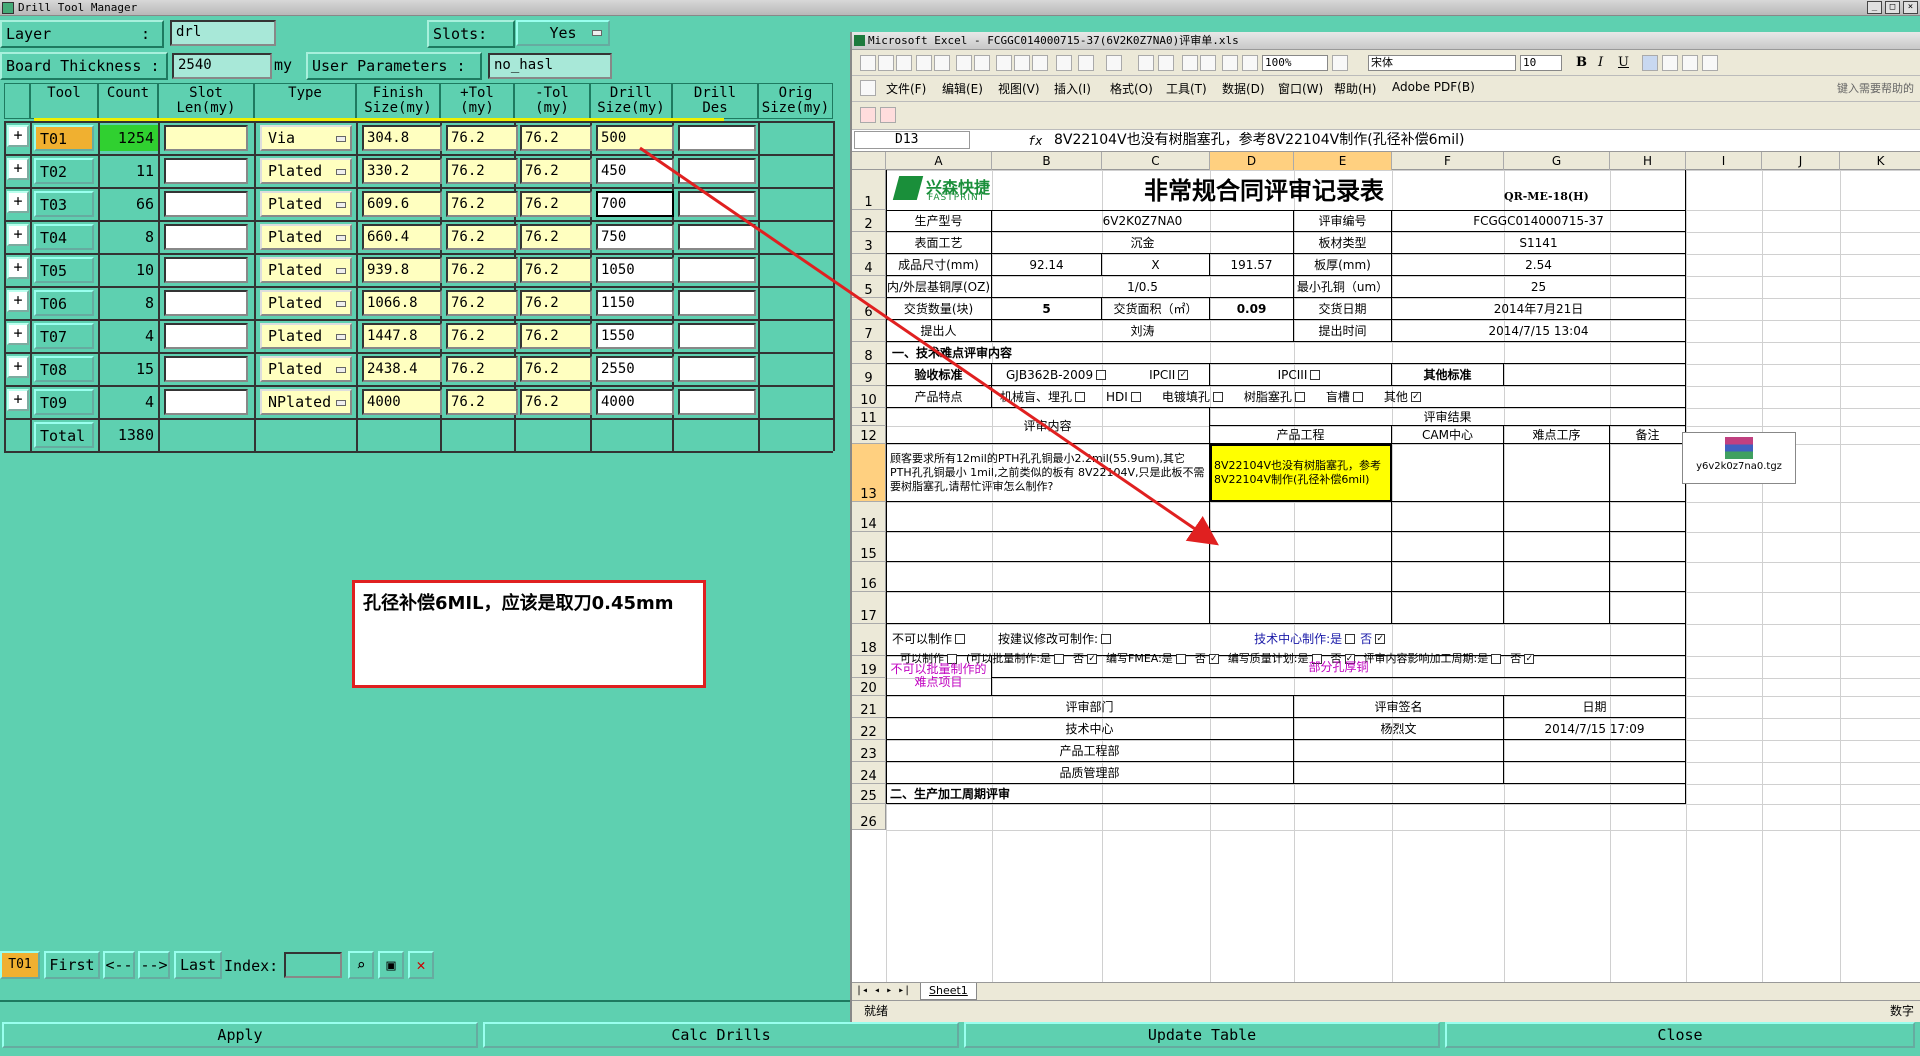 Image resolution: width=1920 pixels, height=1056 pixels. I want to click on row-header: 16, so click(869, 577).